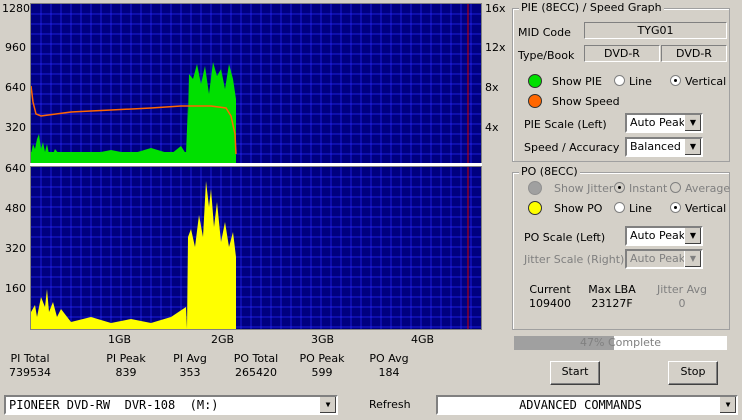 The width and height of the screenshot is (742, 420). Describe the element at coordinates (322, 372) in the screenshot. I see `stat-po-peak-value: 599` at that location.